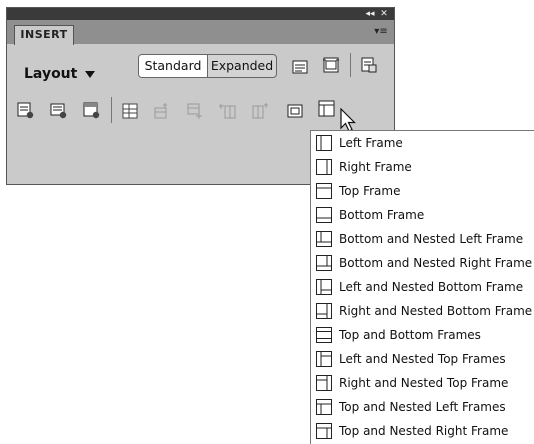  I want to click on left-nested-top-frames-icon, so click(324, 359).